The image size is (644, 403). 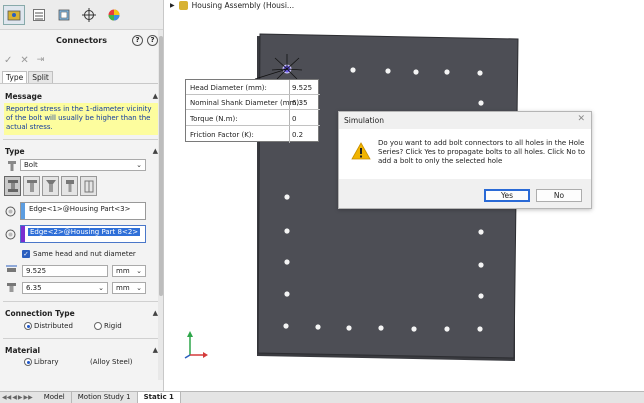 What do you see at coordinates (27, 397) in the screenshot?
I see `last-tab-arrow-icon: ▶▶` at bounding box center [27, 397].